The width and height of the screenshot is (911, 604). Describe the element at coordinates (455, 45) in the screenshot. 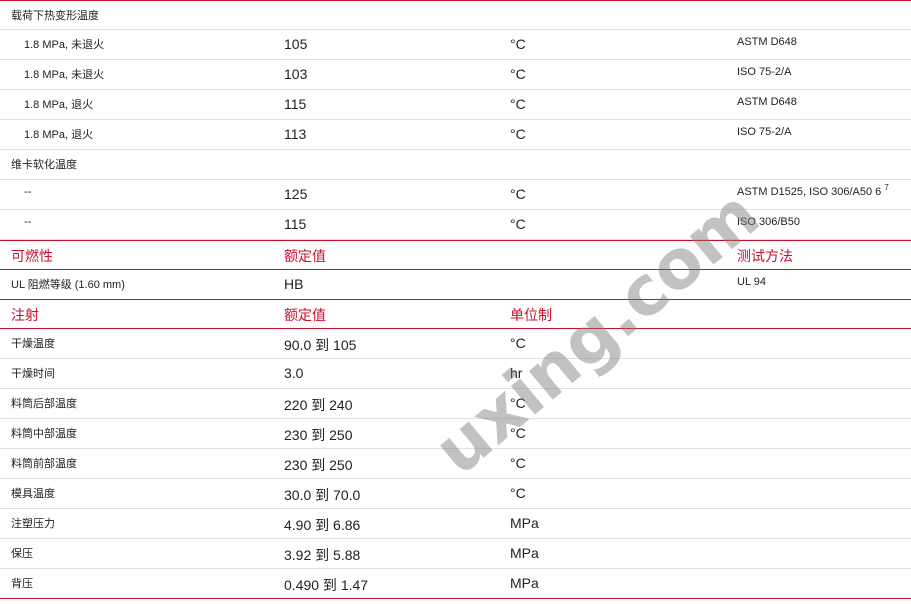

I see `table-row: 1.8 MPa, 未退火 105 °C ASTM D648` at that location.